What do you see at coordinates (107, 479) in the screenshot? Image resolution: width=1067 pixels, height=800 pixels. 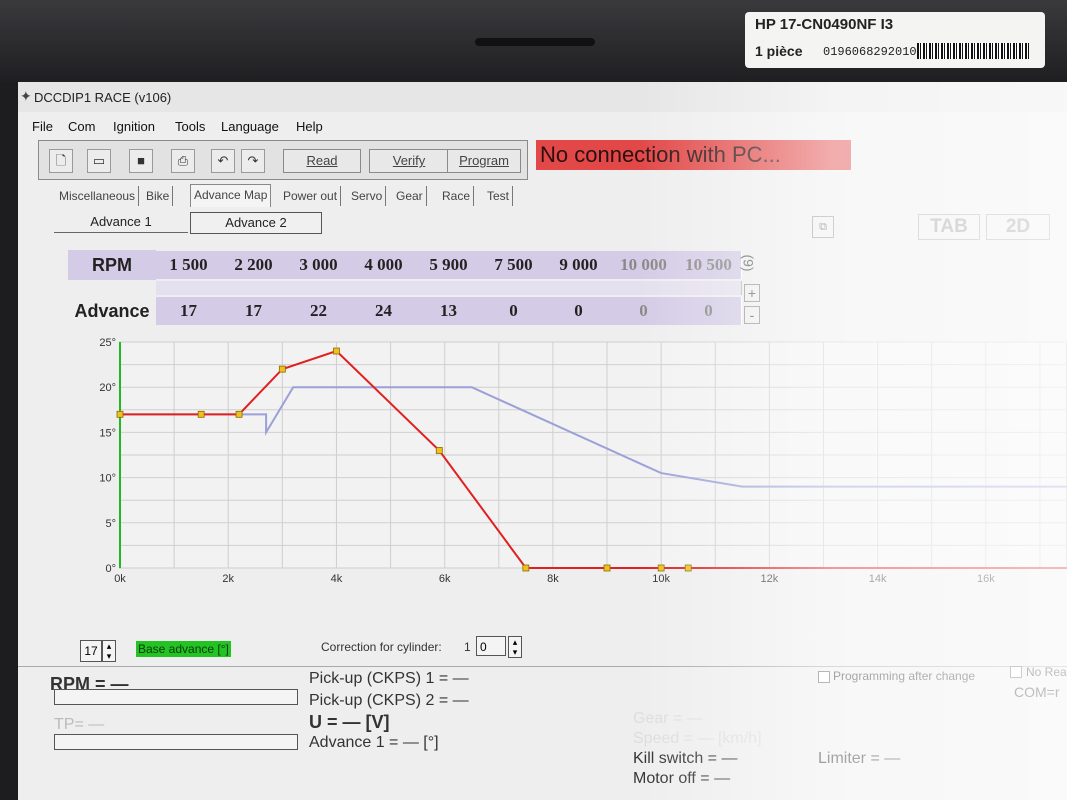 I see `y-tick-label: 10°` at bounding box center [107, 479].